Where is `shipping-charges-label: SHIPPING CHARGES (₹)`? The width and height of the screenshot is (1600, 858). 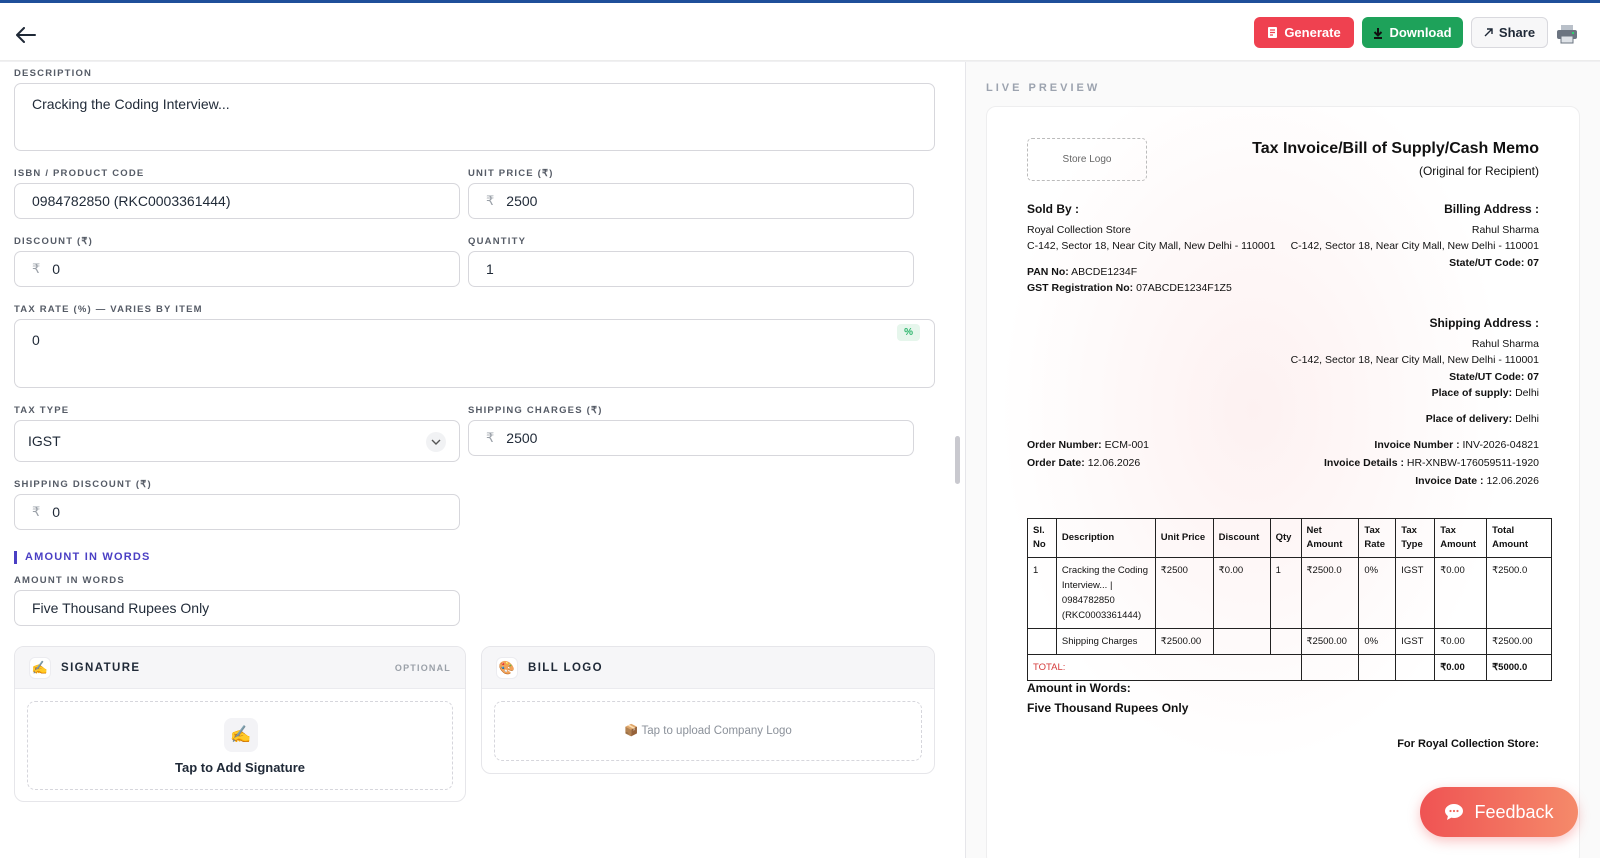
shipping-charges-label: SHIPPING CHARGES (₹) is located at coordinates (535, 410).